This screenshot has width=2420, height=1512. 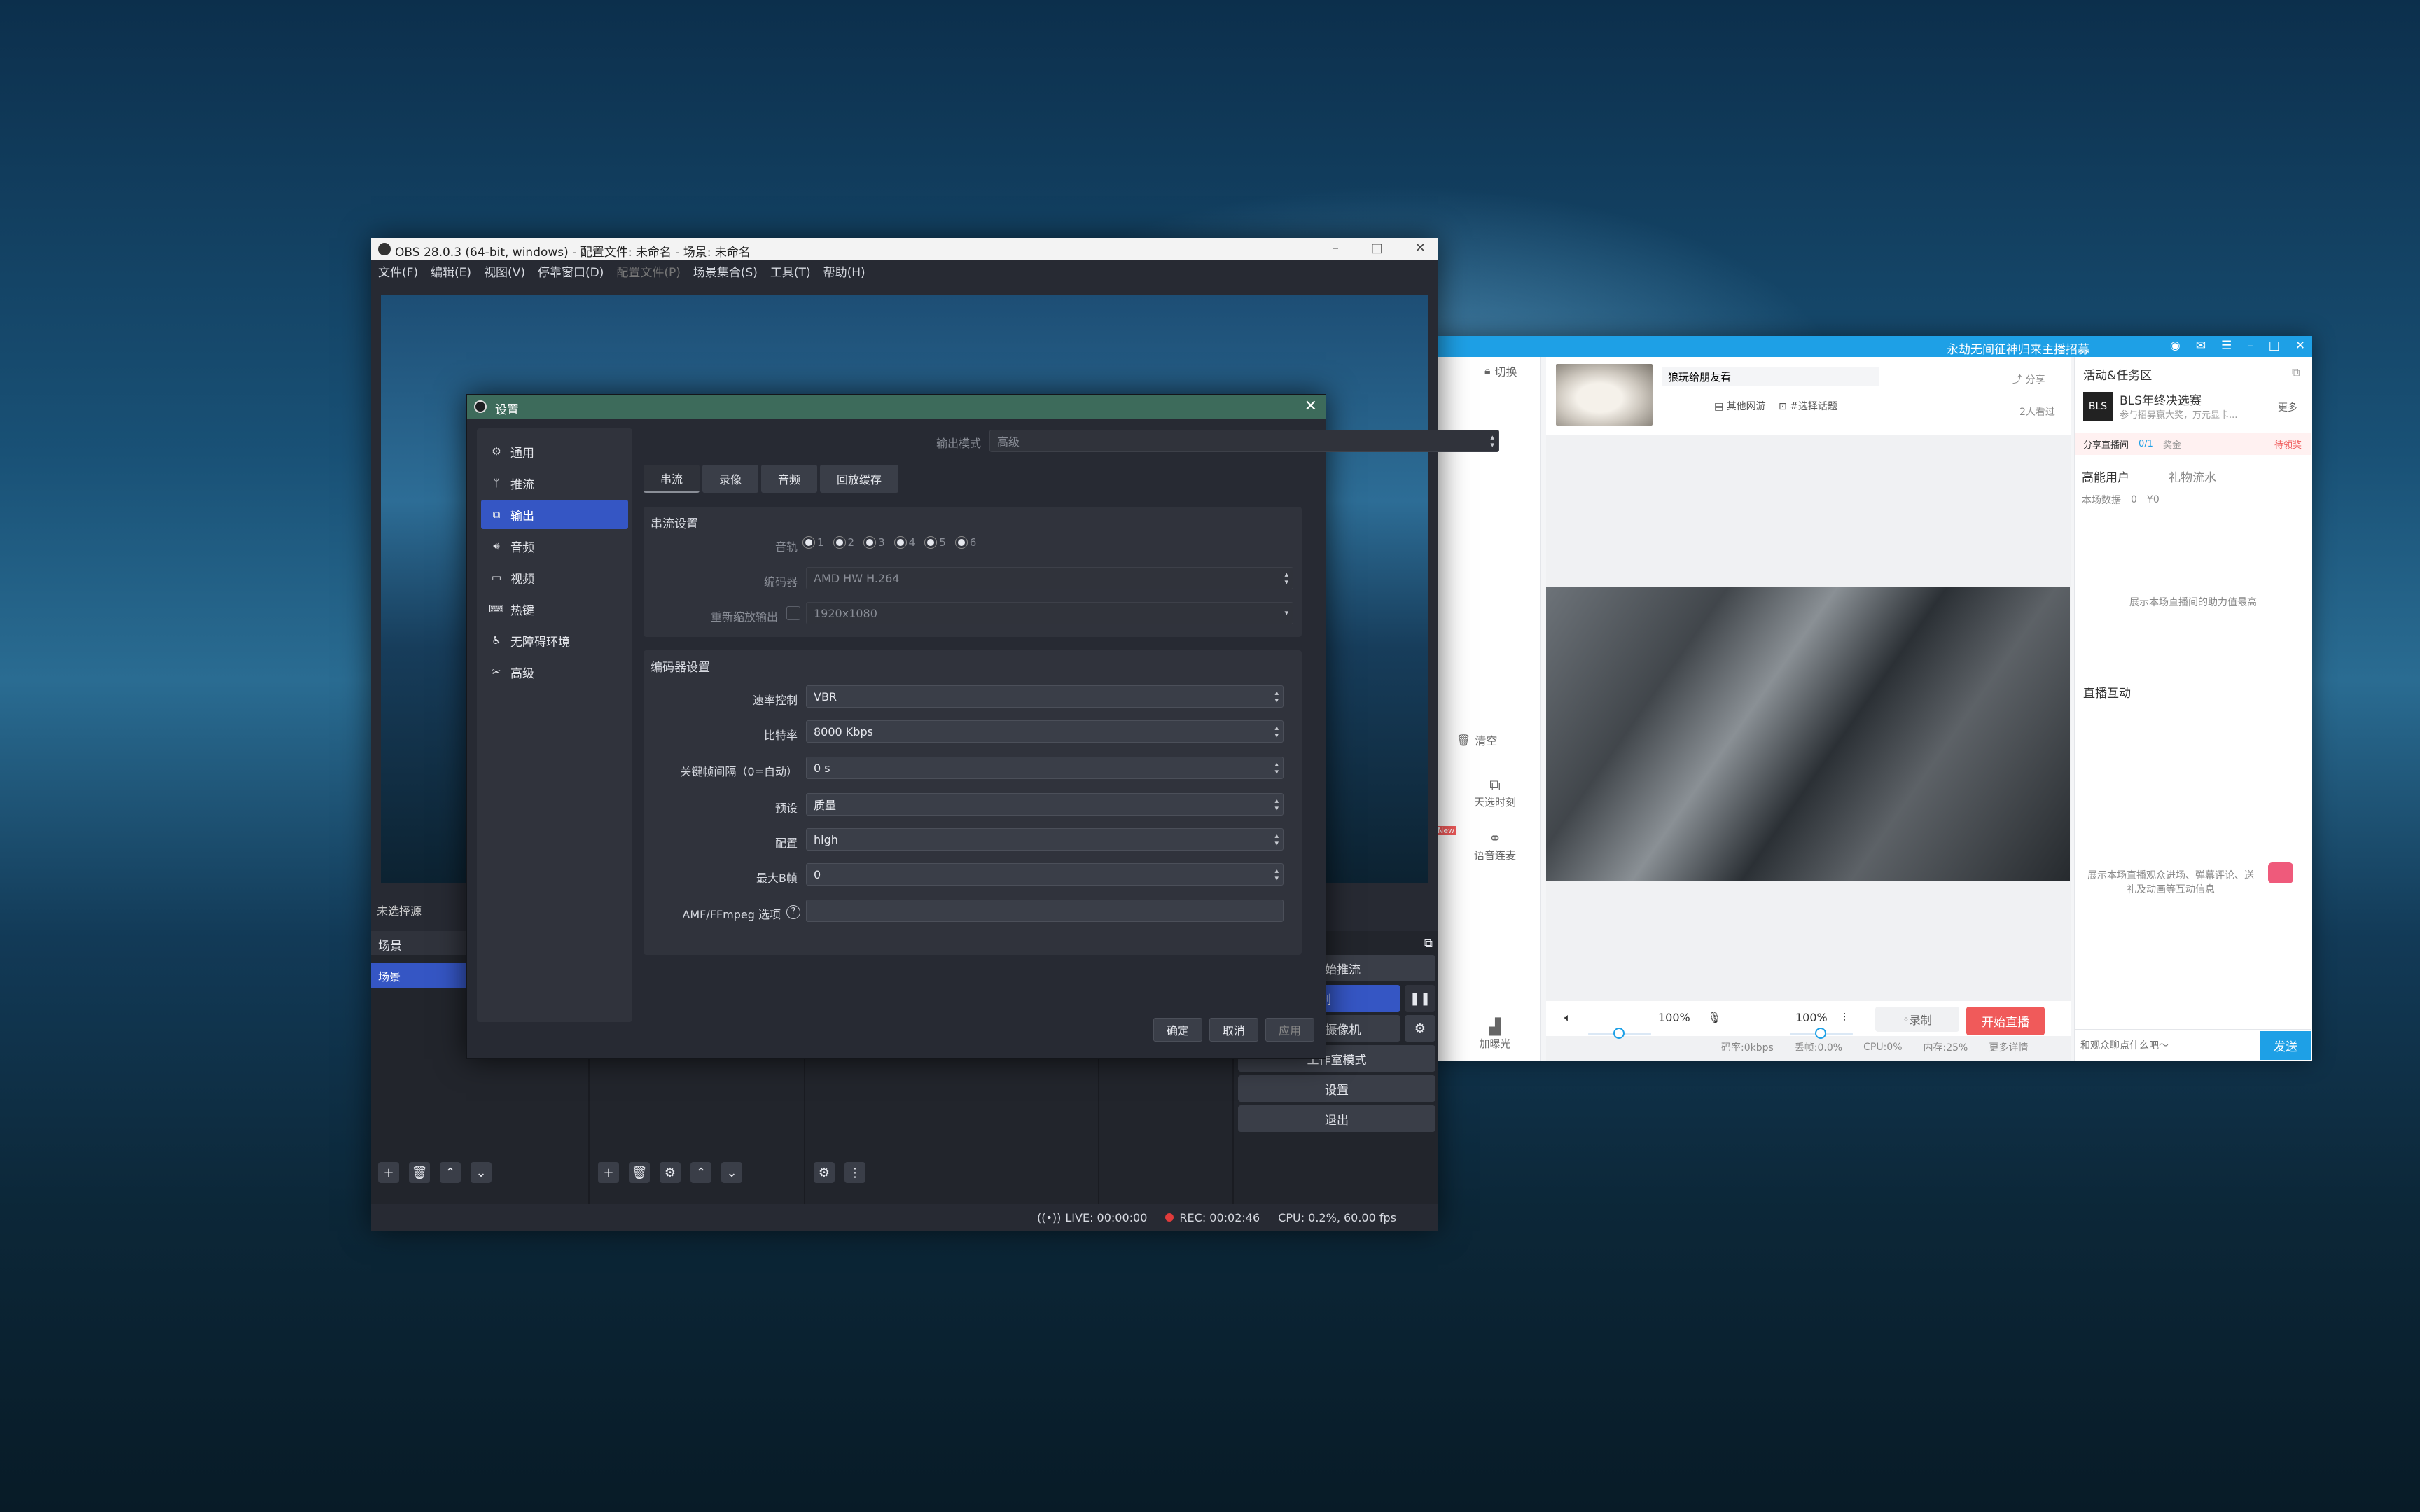 I want to click on preset-select: 质量 ▴ ▾, so click(x=1045, y=804).